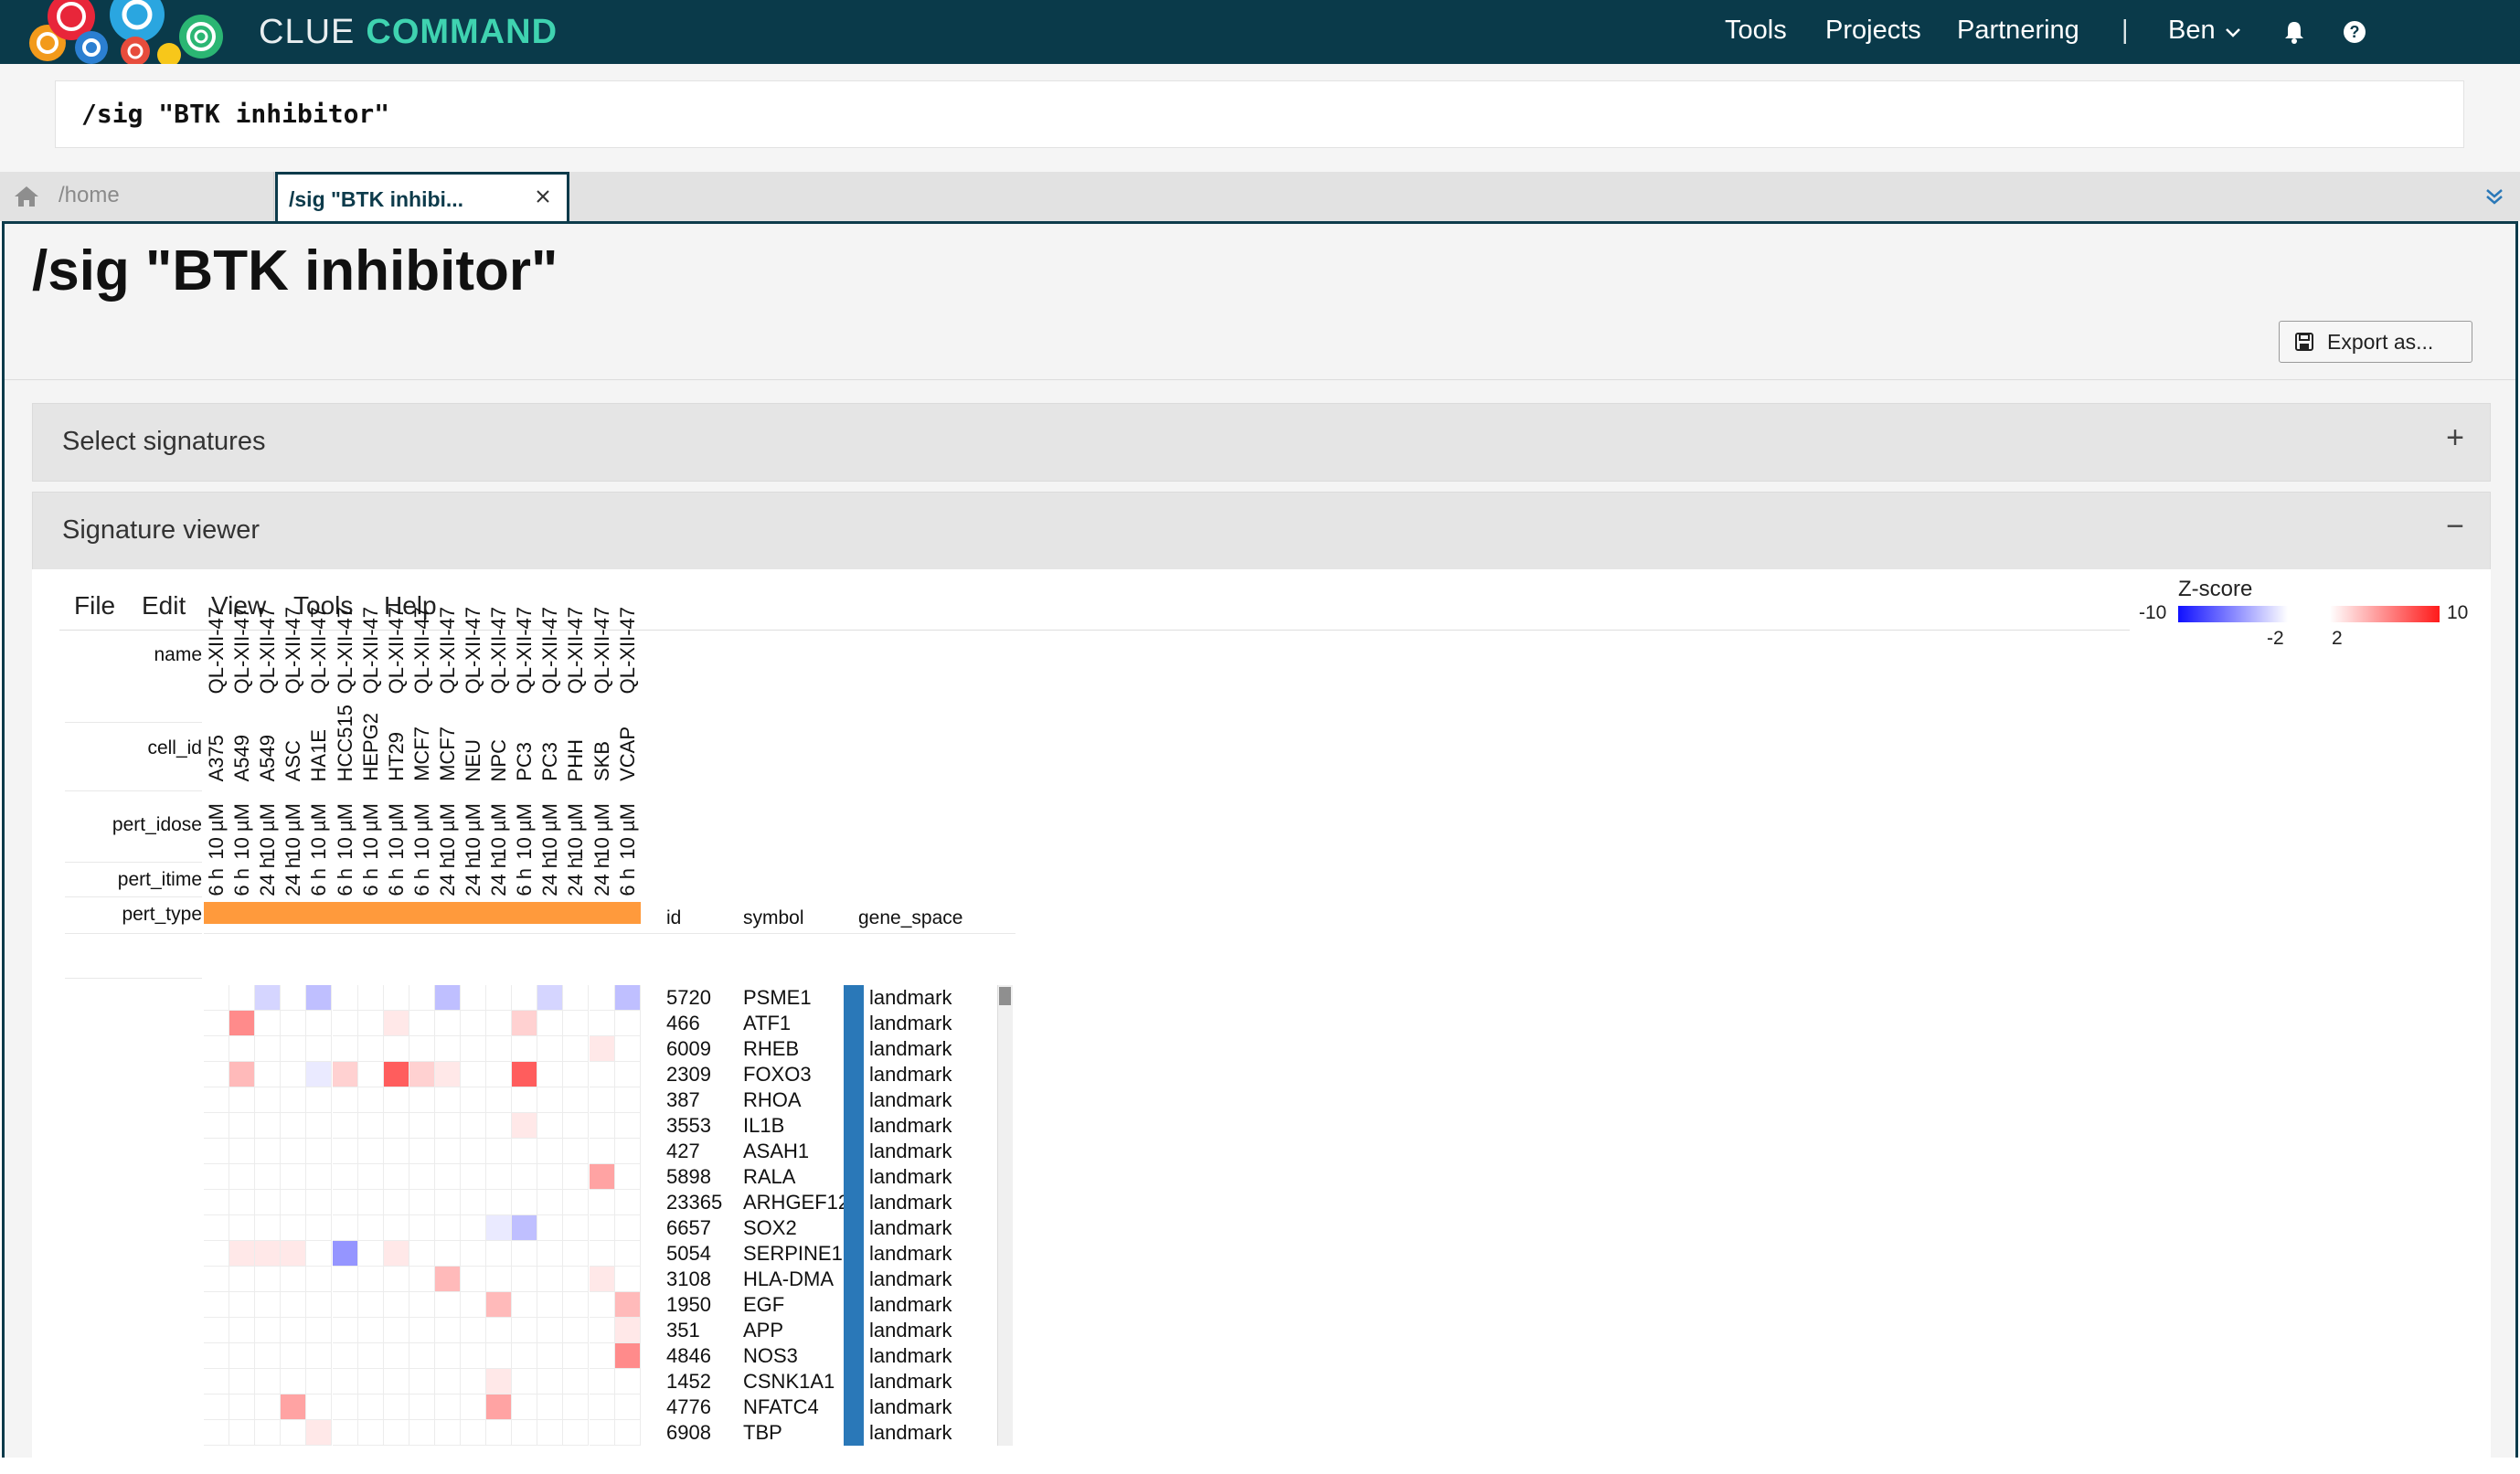 The height and width of the screenshot is (1474, 2520). Describe the element at coordinates (1756, 31) in the screenshot. I see `nav-tools: Tools` at that location.